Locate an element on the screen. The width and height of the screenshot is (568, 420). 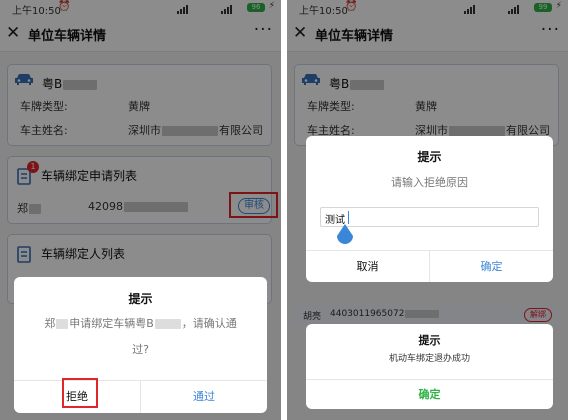
success-buttons: 确定 is located at coordinates (429, 394).